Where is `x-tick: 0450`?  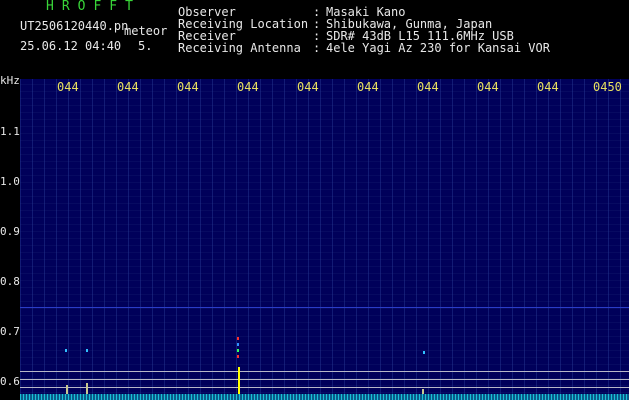 x-tick: 0450 is located at coordinates (607, 87).